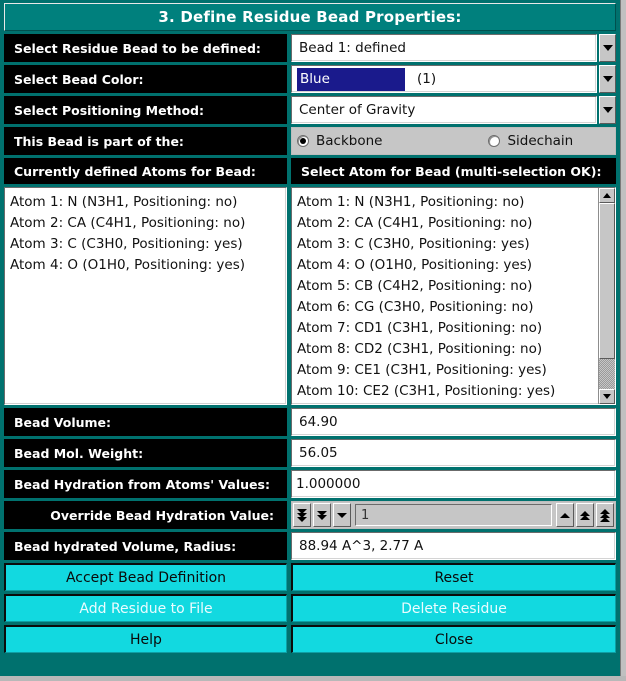  What do you see at coordinates (540, 141) in the screenshot?
I see `radio-sidechain-label: Sidechain` at bounding box center [540, 141].